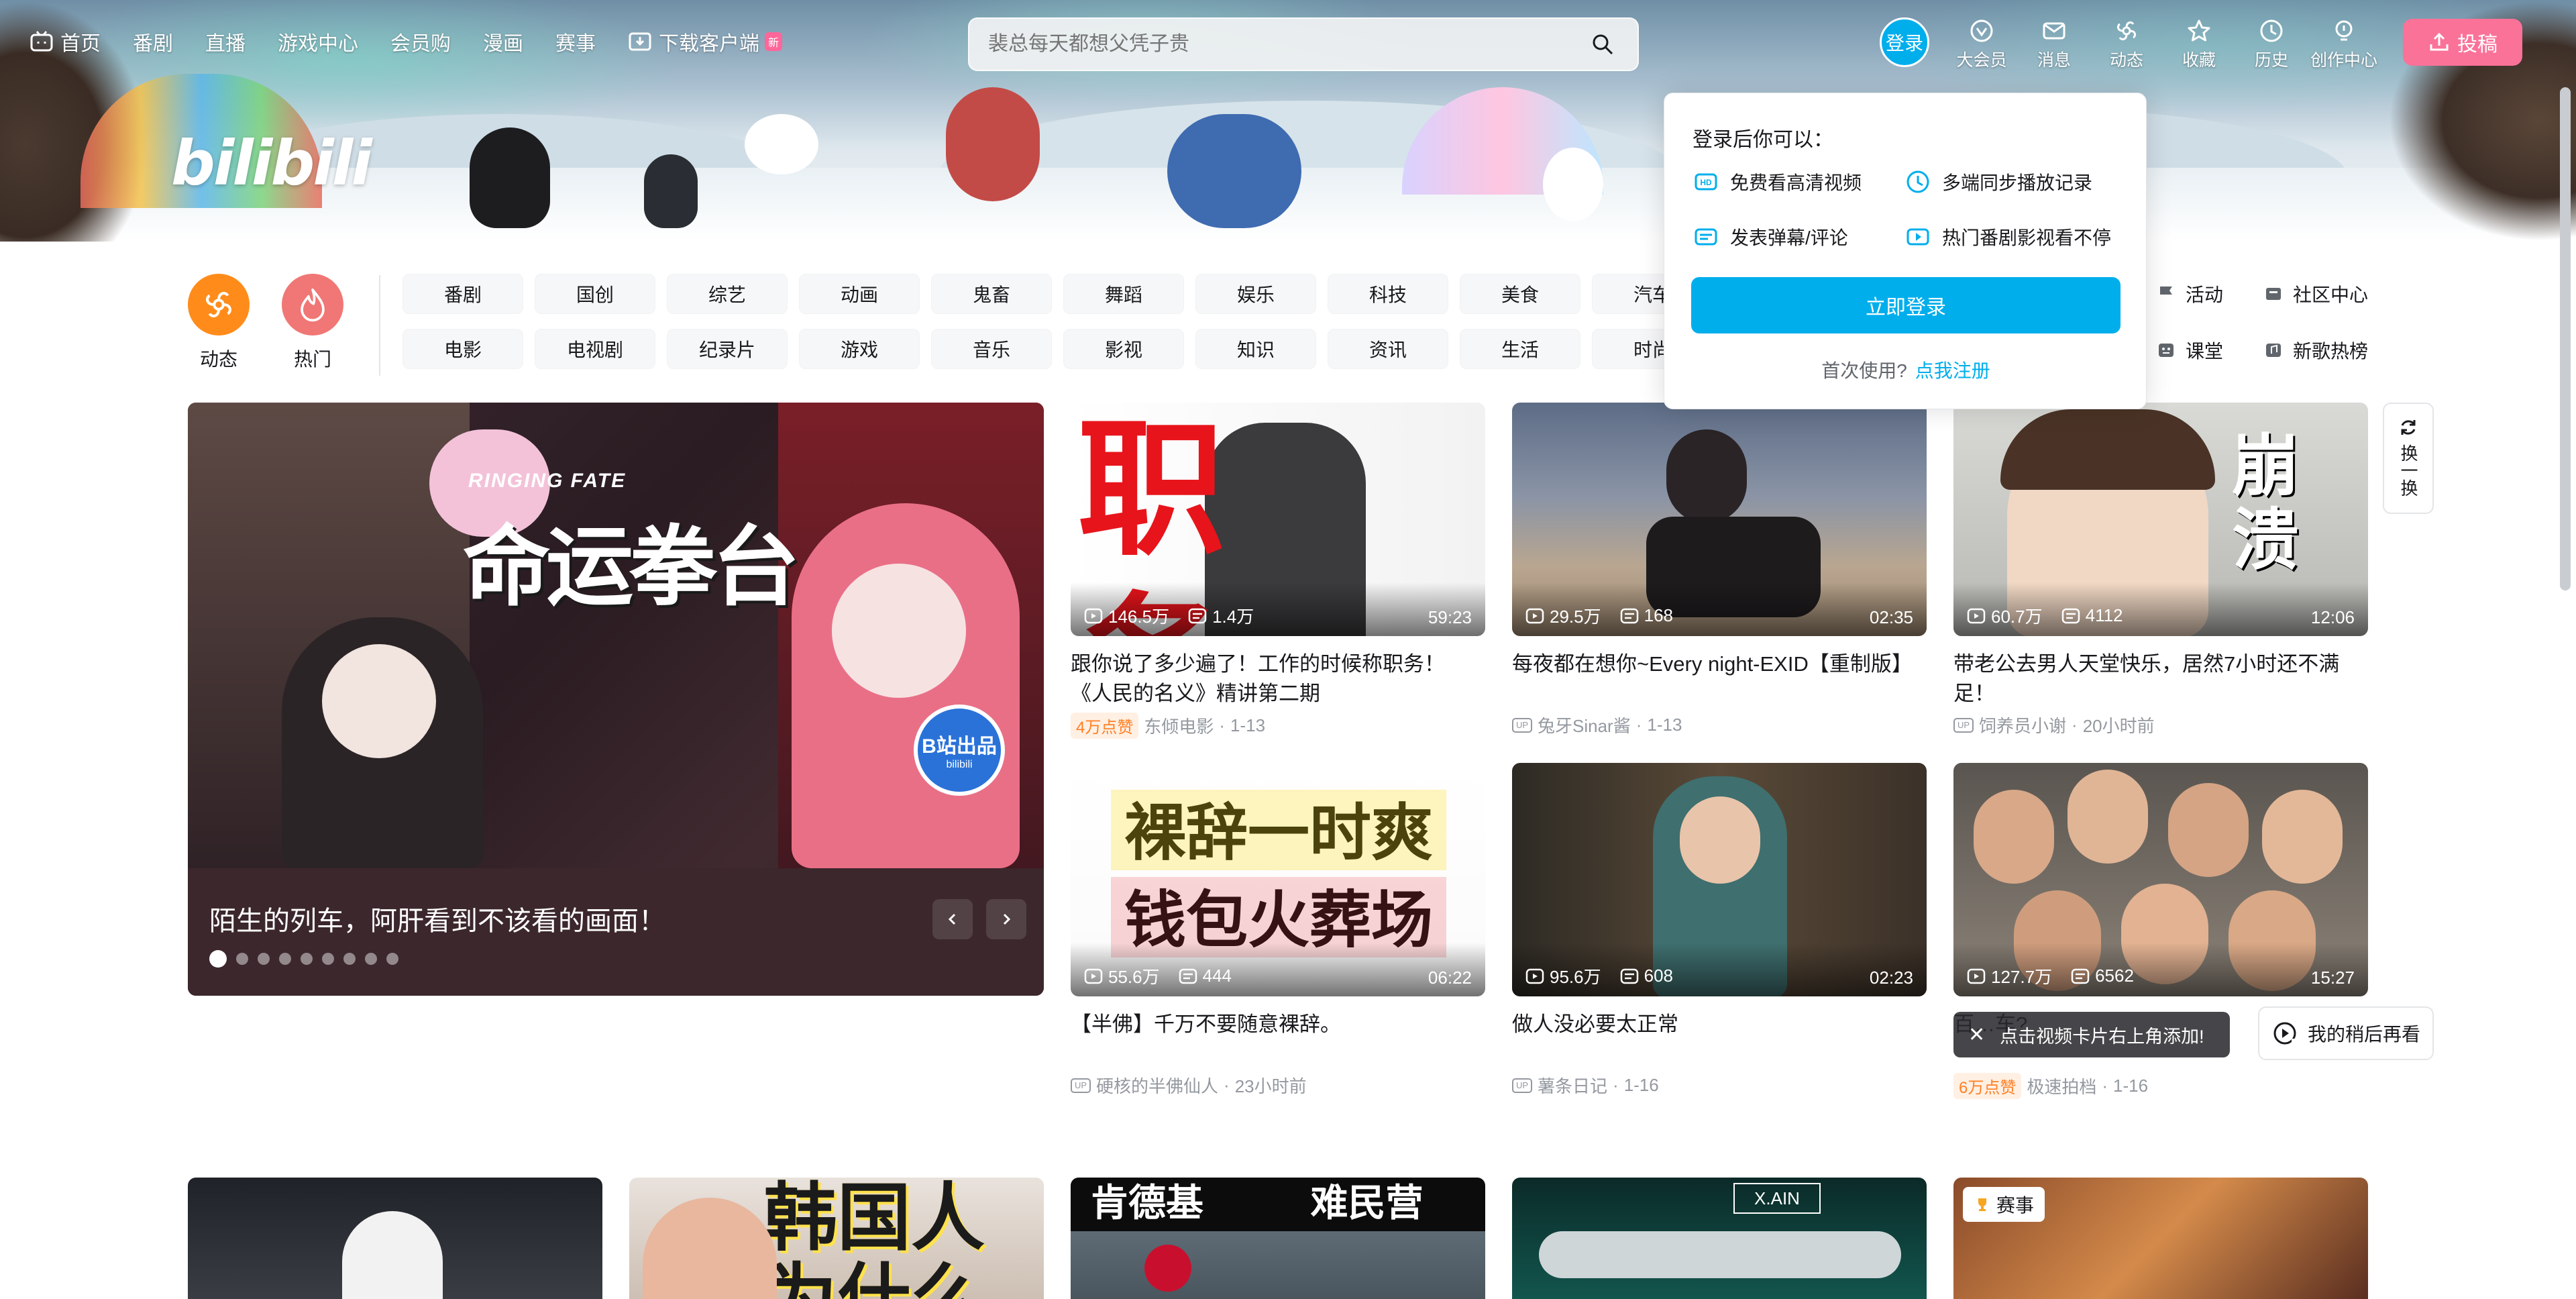 Image resolution: width=2576 pixels, height=1299 pixels. I want to click on search-bar, so click(1303, 44).